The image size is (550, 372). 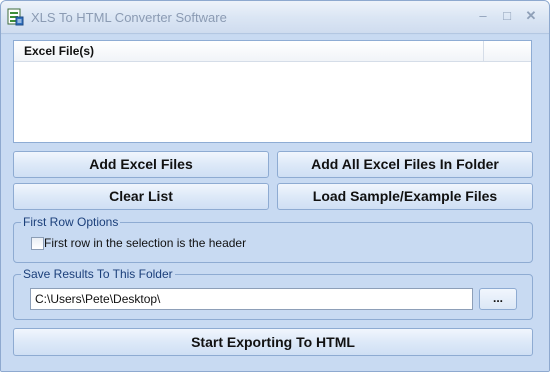 I want to click on start-export-button: Start Exporting To HTML, so click(x=273, y=342).